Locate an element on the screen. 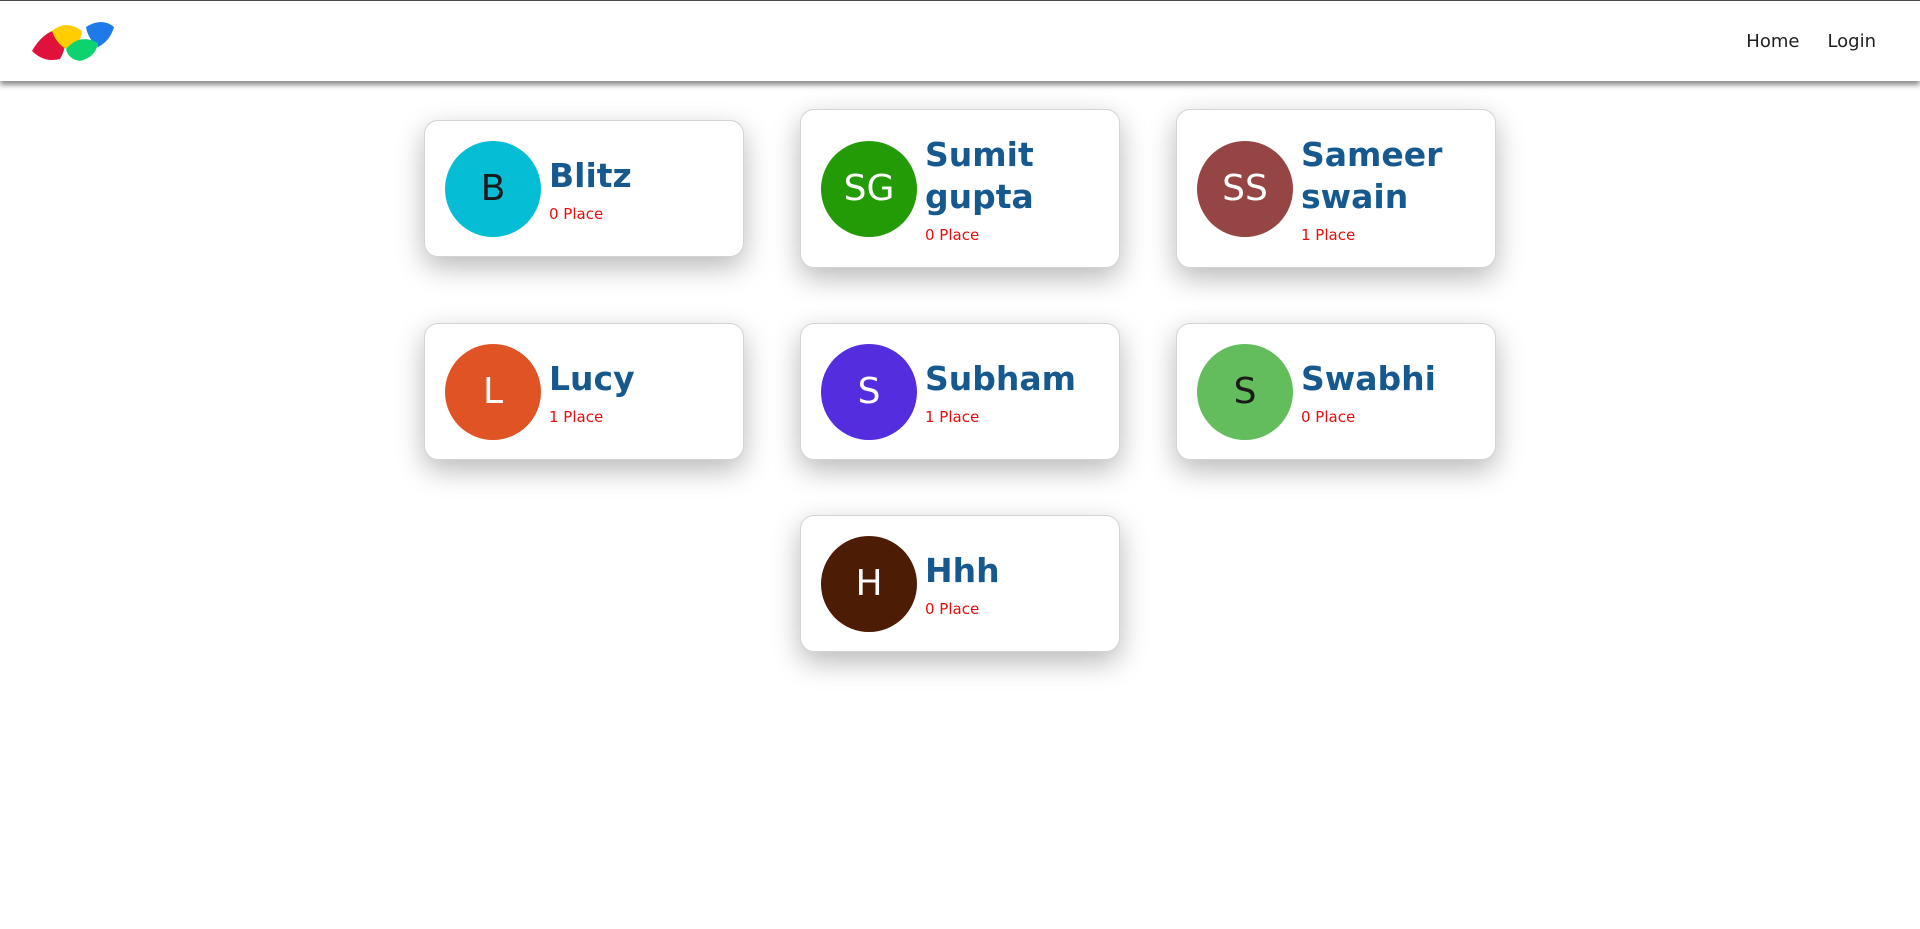 The image size is (1920, 929). avatar-initials: SG is located at coordinates (869, 188).